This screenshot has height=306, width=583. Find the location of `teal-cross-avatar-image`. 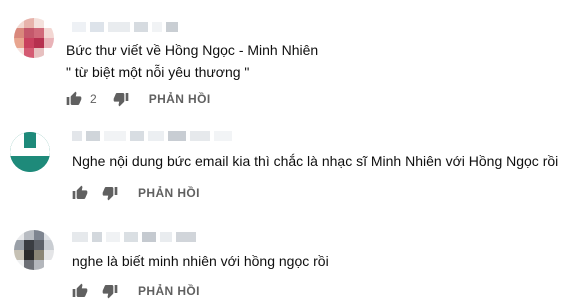

teal-cross-avatar-image is located at coordinates (30, 152).